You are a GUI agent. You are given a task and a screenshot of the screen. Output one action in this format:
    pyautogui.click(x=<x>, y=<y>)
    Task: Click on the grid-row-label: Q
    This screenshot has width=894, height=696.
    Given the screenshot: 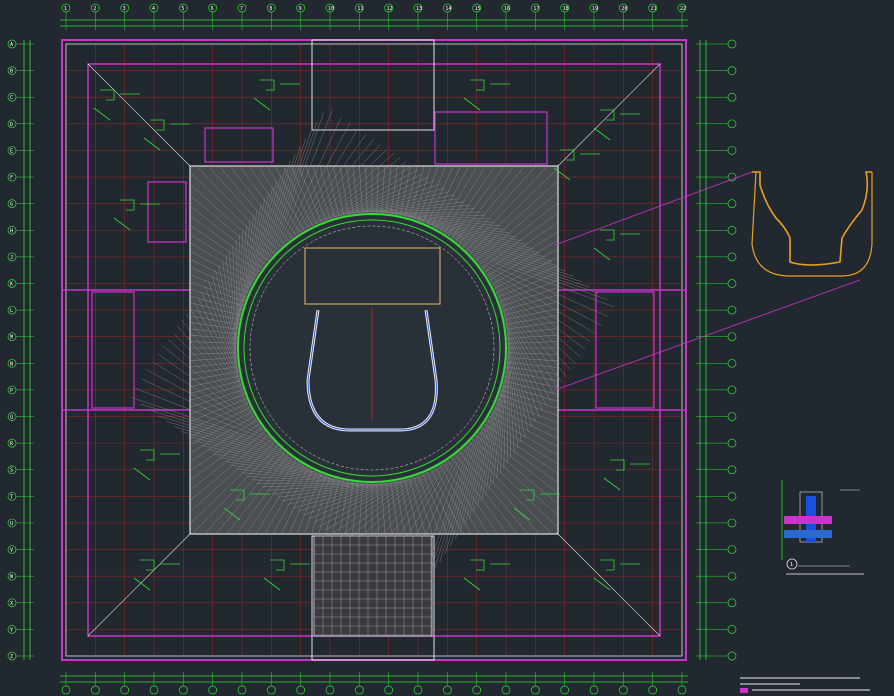 What is the action you would take?
    pyautogui.click(x=11, y=418)
    